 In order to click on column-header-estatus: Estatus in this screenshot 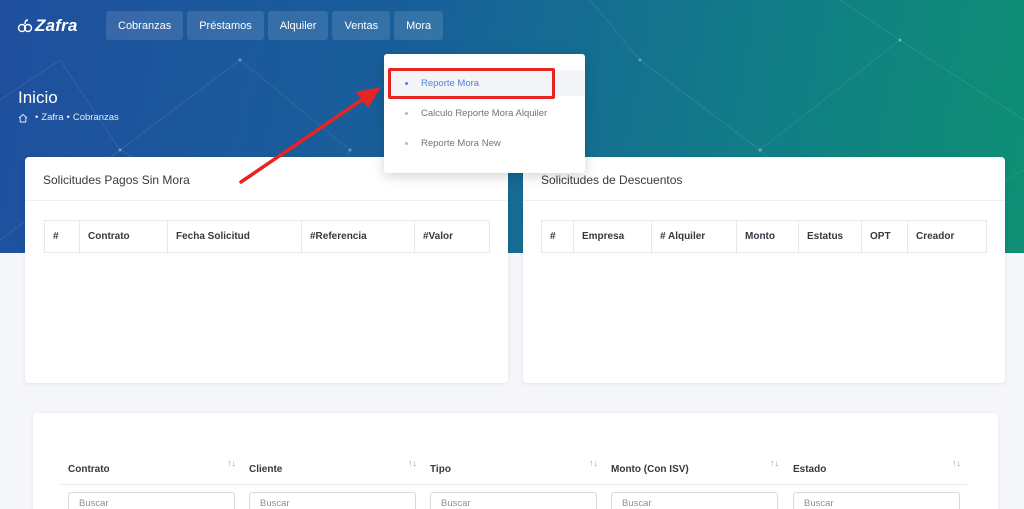, I will do `click(830, 236)`.